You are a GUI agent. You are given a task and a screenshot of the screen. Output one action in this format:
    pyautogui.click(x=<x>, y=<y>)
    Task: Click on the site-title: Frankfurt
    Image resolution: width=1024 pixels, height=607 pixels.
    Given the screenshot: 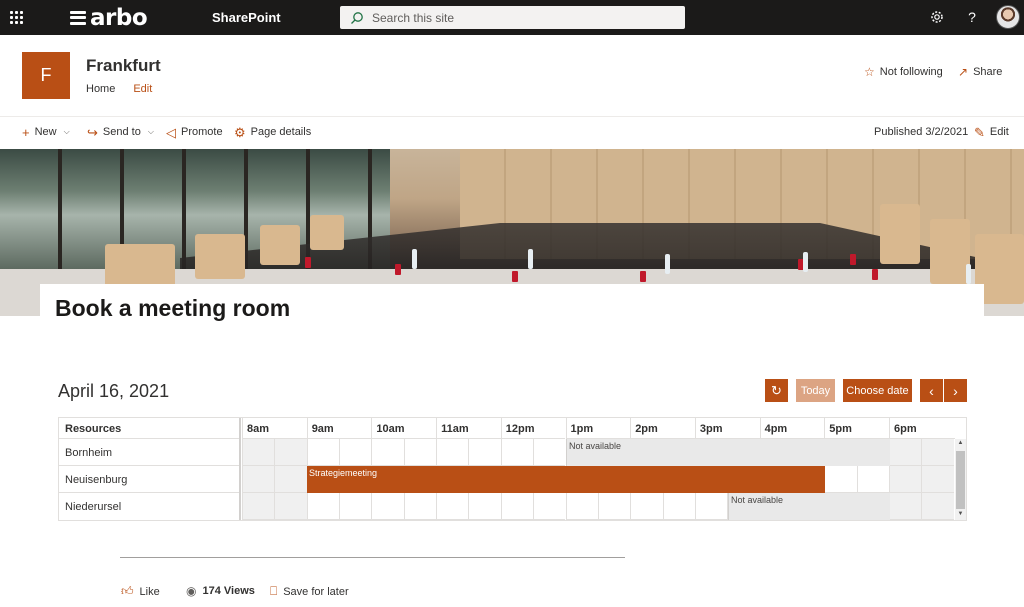 What is the action you would take?
    pyautogui.click(x=123, y=66)
    